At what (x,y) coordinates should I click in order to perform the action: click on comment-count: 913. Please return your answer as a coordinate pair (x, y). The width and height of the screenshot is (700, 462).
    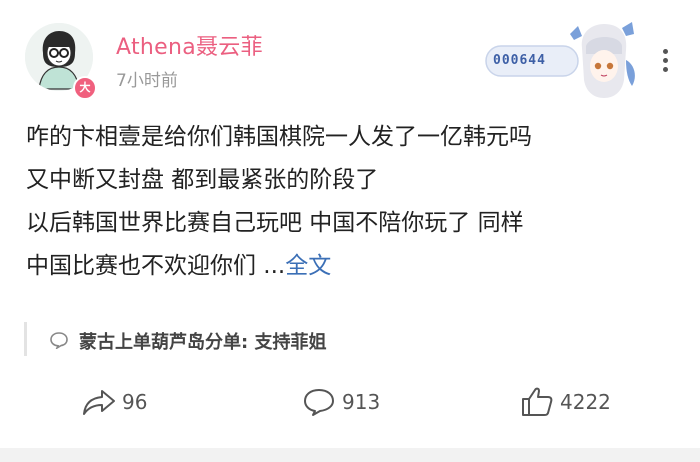
    Looking at the image, I should click on (361, 402).